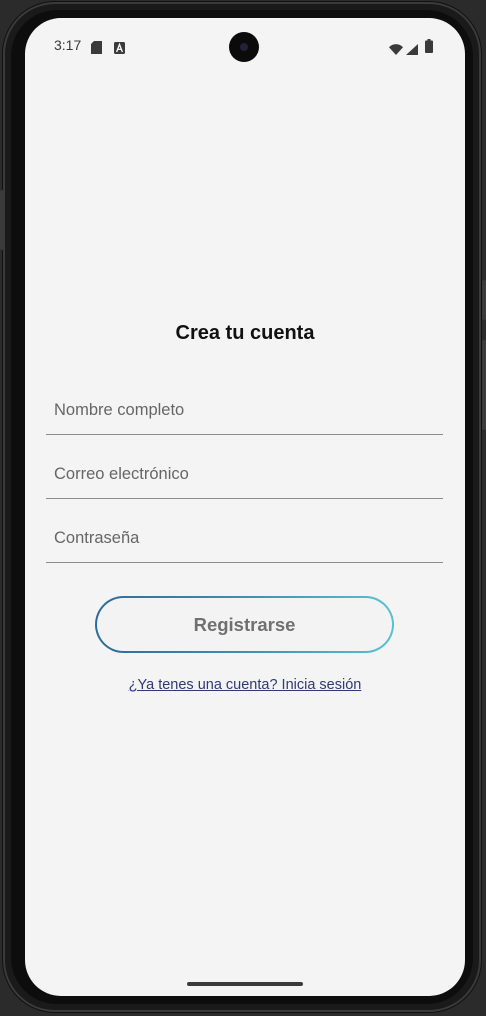 Image resolution: width=486 pixels, height=1016 pixels. What do you see at coordinates (429, 47) in the screenshot?
I see `battery-icon` at bounding box center [429, 47].